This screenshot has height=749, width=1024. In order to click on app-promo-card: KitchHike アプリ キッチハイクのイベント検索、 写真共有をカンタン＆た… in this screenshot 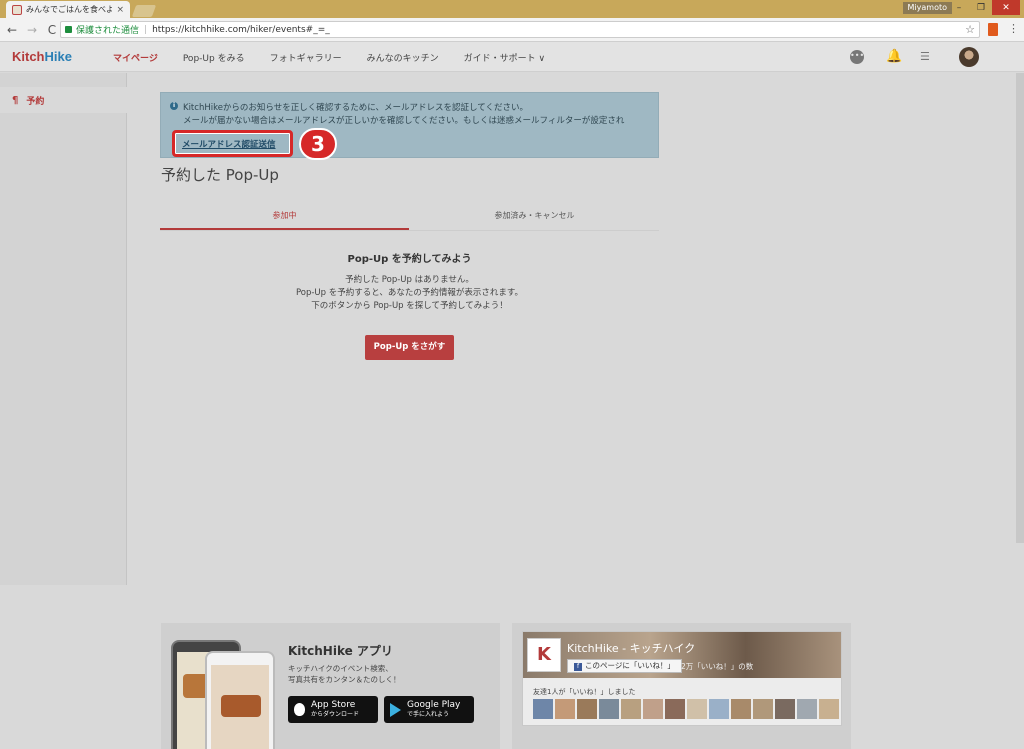, I will do `click(330, 686)`.